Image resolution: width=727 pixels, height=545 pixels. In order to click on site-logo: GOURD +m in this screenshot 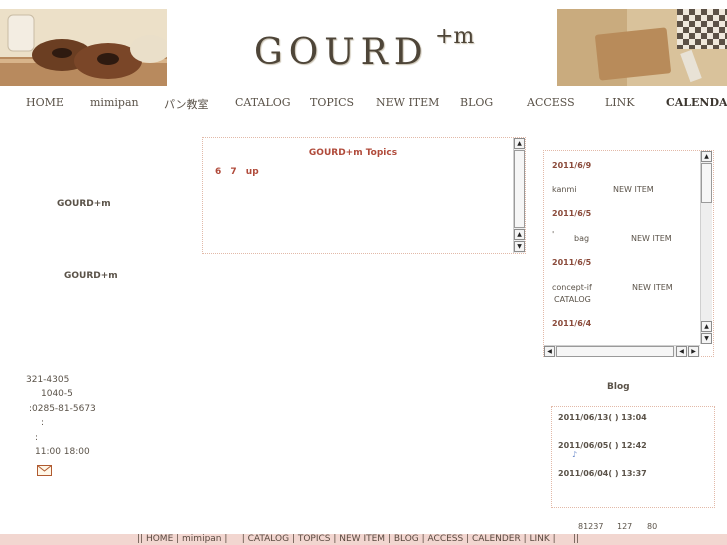, I will do `click(375, 49)`.